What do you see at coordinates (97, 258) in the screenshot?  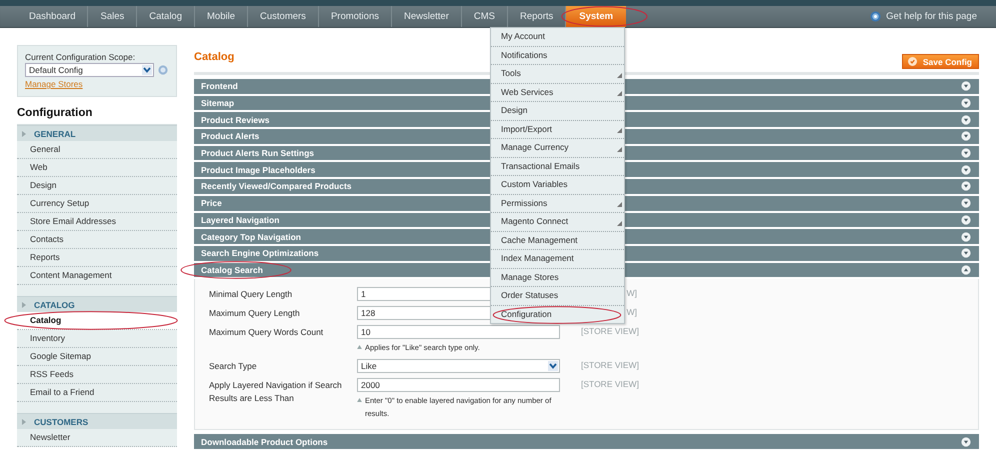 I see `sidebar-item: Reports` at bounding box center [97, 258].